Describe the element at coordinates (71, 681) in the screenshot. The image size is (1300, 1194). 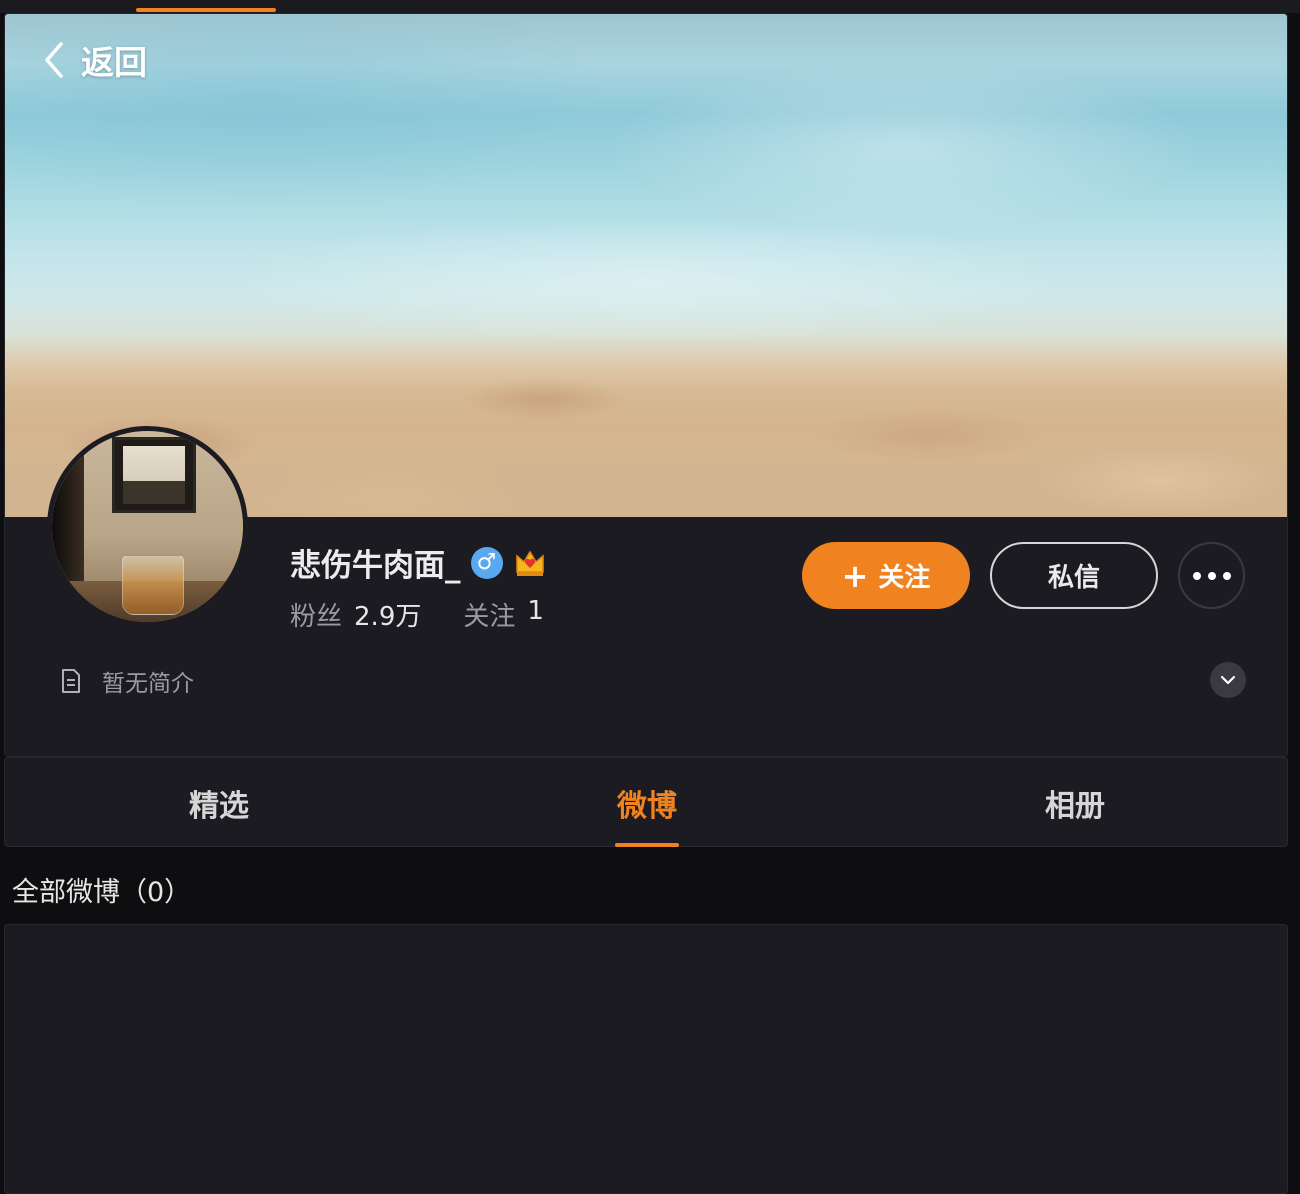
I see `document-icon` at that location.